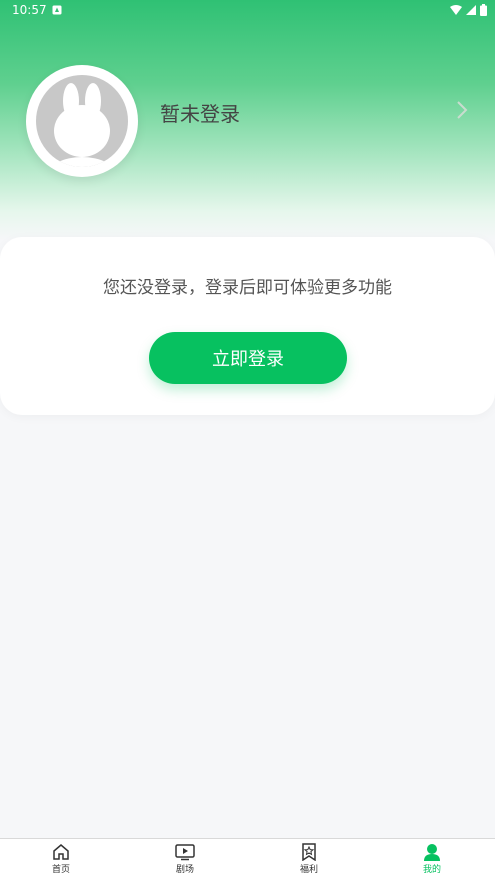 This screenshot has width=495, height=881. I want to click on login-prompt-text: 您还没登录，登录后即可体验更多功能, so click(247, 288).